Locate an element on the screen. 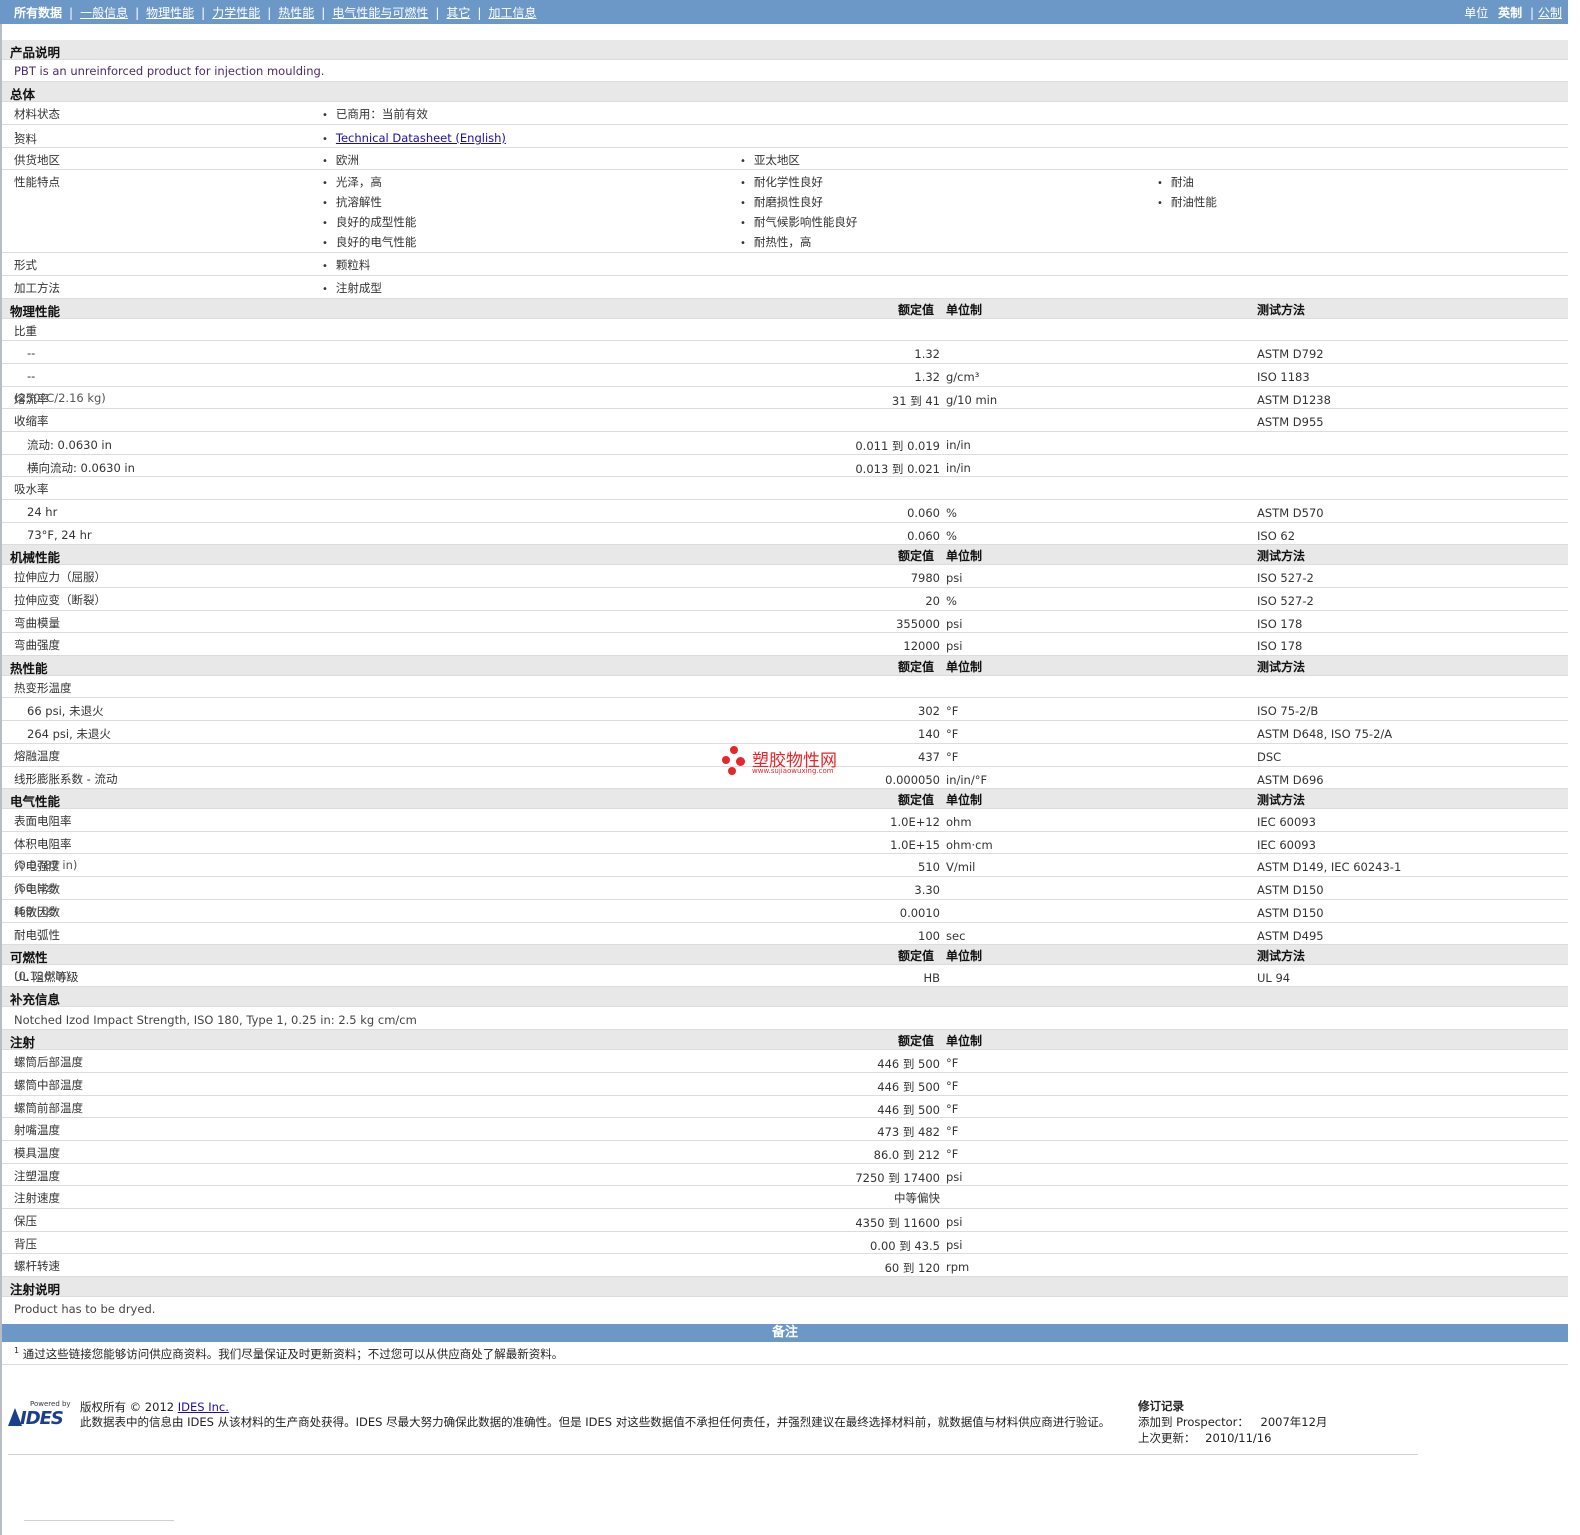 The image size is (1580, 1535). property-label: 热变形温度 is located at coordinates (43, 688).